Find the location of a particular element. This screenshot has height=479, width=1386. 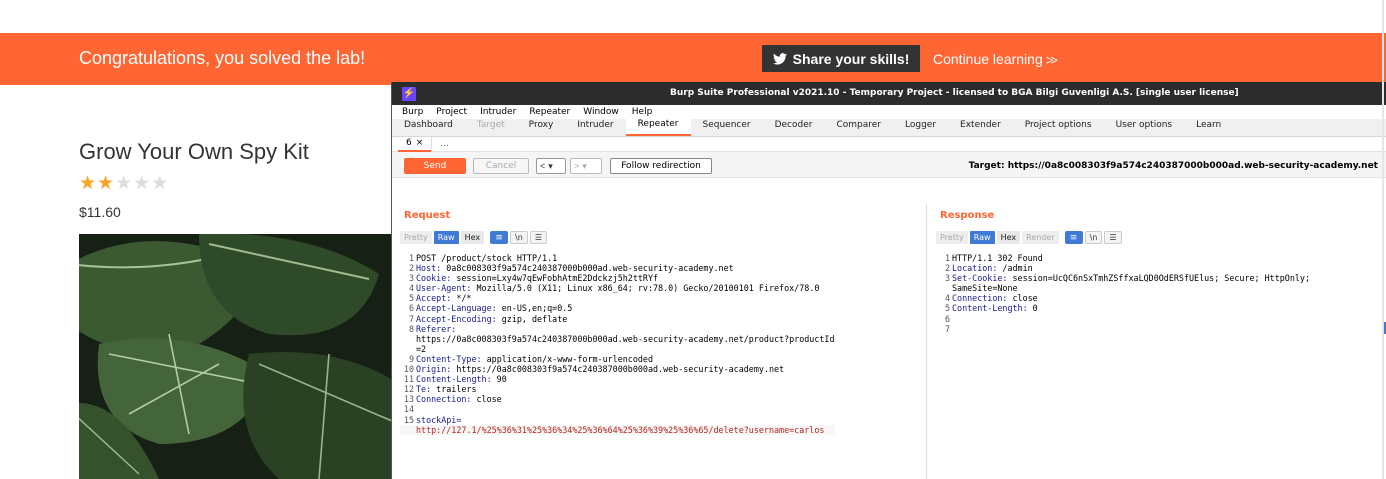

menu-item-intruder: Intruder is located at coordinates (498, 112).